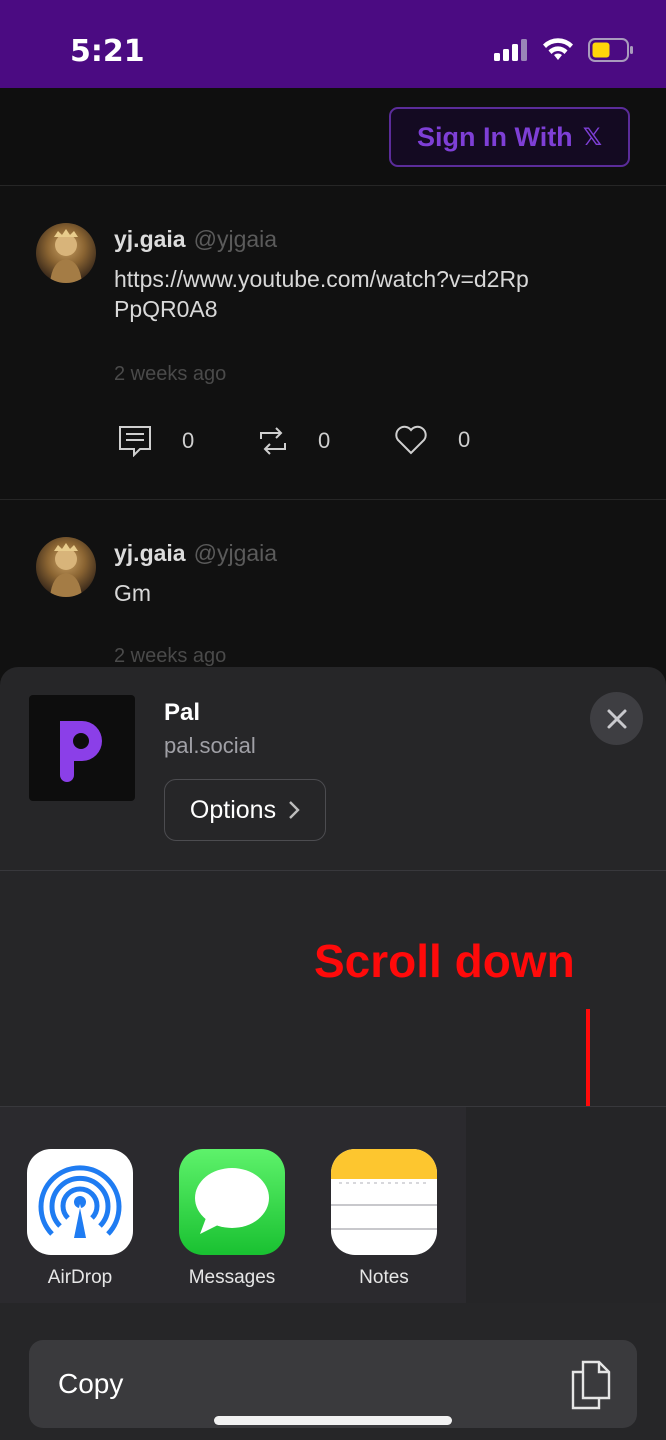 Image resolution: width=666 pixels, height=1440 pixels. I want to click on share-app-label: AirDrop, so click(80, 1277).